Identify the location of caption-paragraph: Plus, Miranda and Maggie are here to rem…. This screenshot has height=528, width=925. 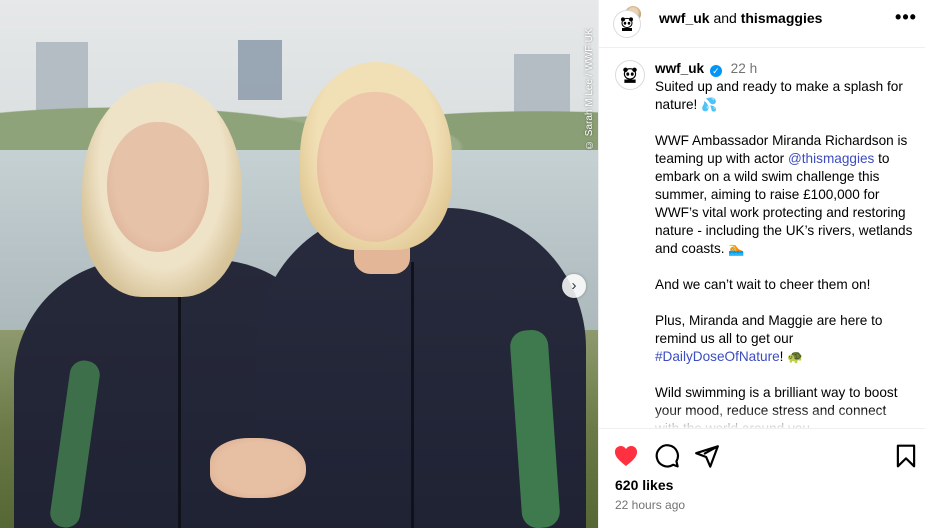
(784, 339).